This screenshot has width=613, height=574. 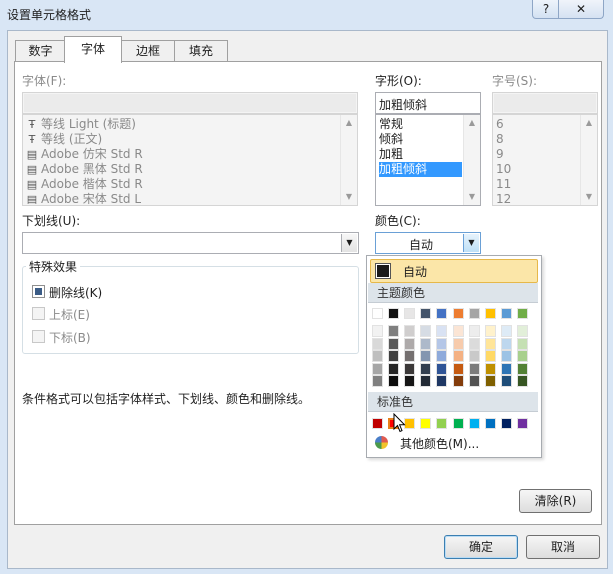 I want to click on font-list-item: Ŧ 等线 Light (标题), so click(x=81, y=124).